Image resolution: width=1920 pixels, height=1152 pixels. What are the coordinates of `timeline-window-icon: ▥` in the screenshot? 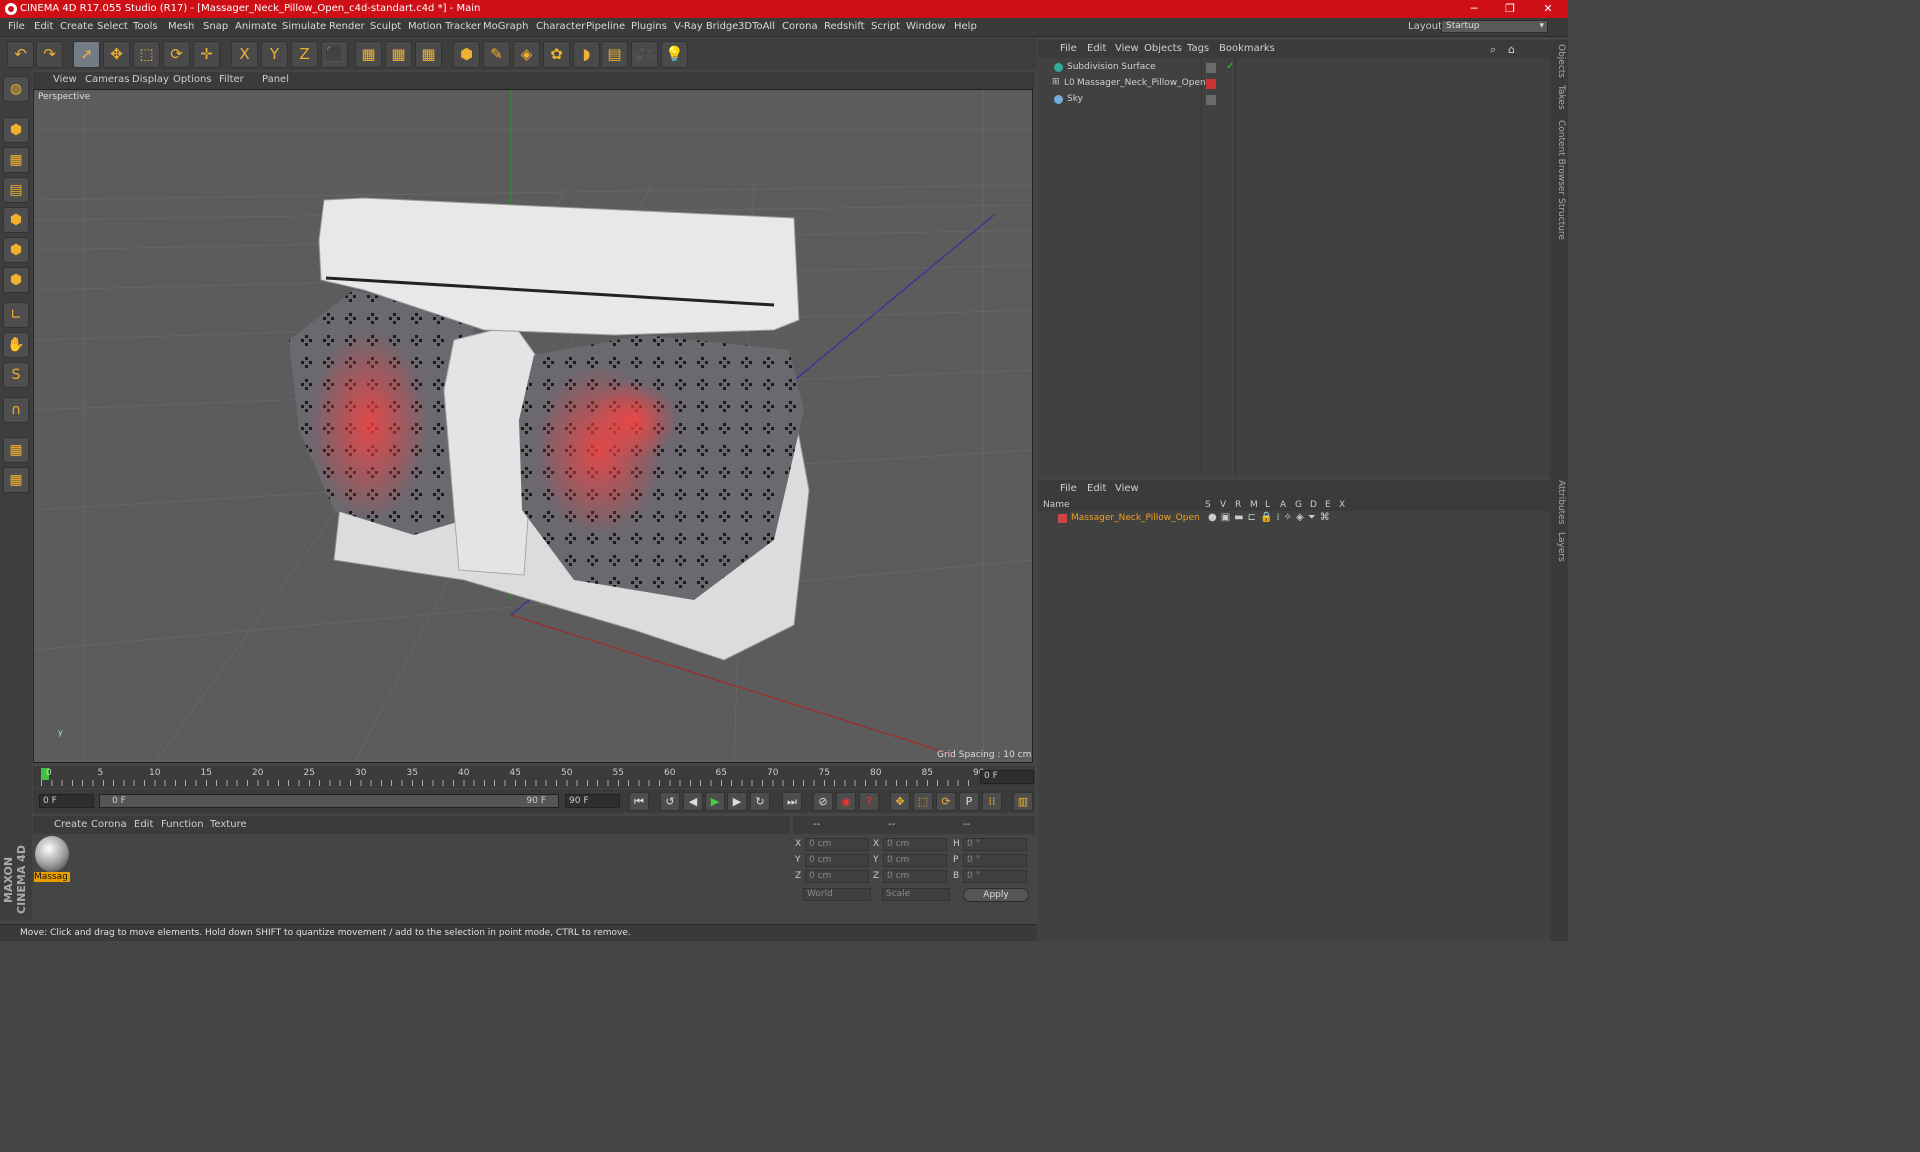 It's located at (1023, 801).